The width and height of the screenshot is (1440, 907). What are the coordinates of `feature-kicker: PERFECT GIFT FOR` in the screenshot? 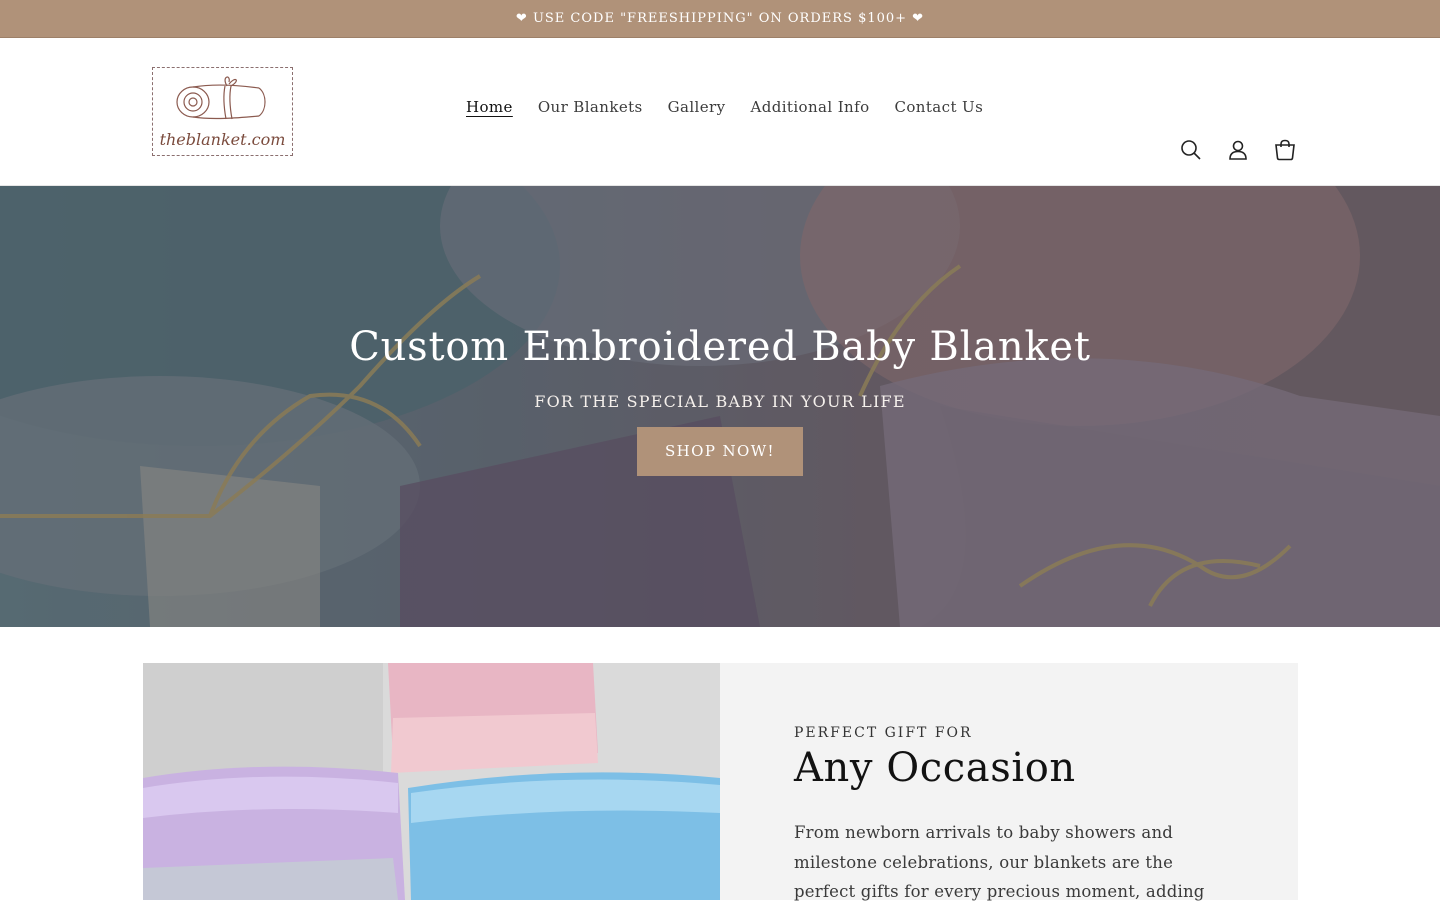 It's located at (883, 733).